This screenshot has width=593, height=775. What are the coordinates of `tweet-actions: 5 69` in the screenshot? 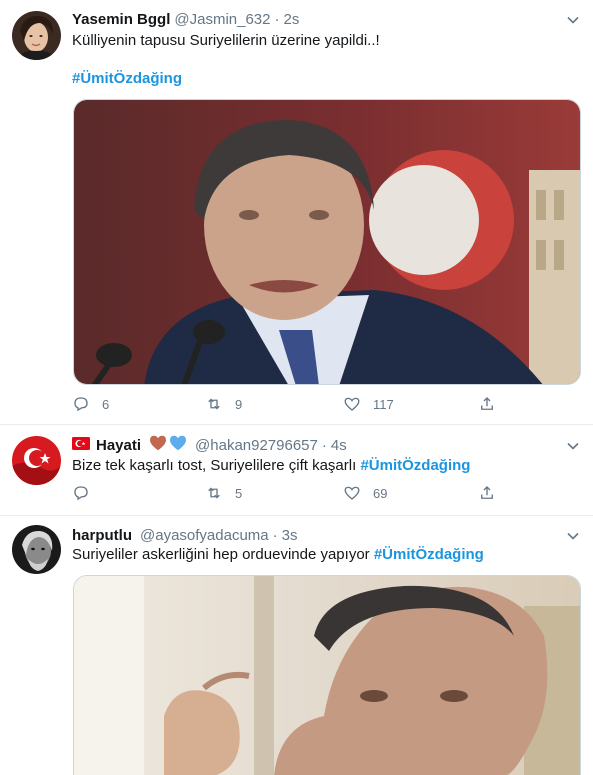 It's located at (287, 495).